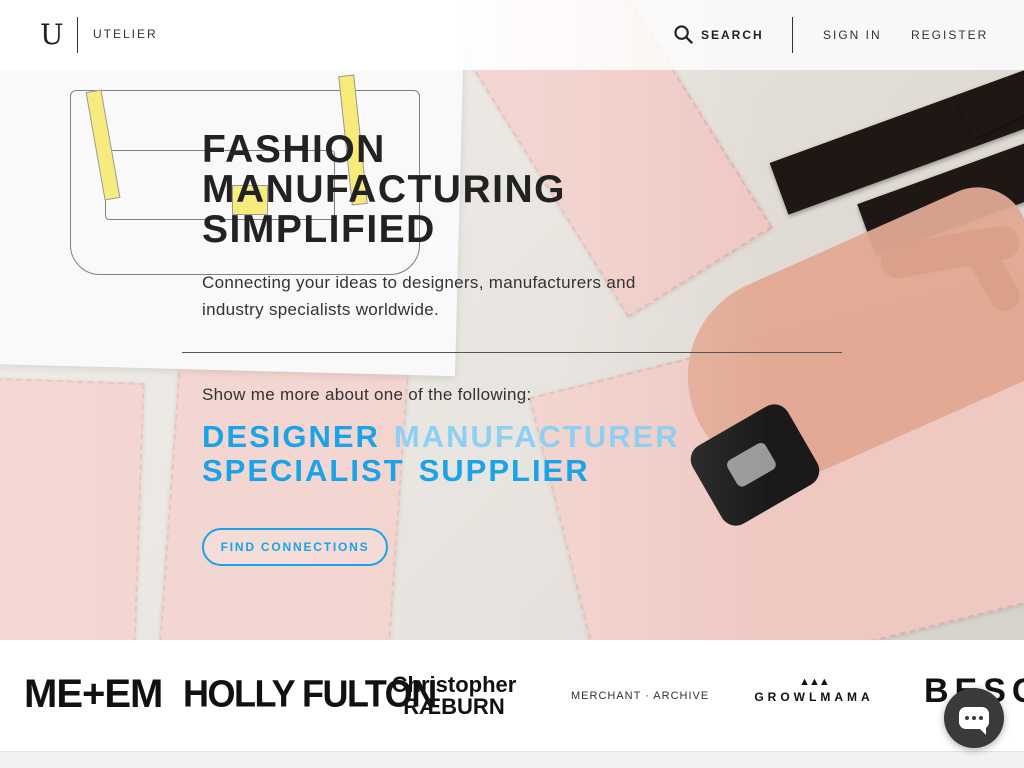  I want to click on chat-icon, so click(974, 721).